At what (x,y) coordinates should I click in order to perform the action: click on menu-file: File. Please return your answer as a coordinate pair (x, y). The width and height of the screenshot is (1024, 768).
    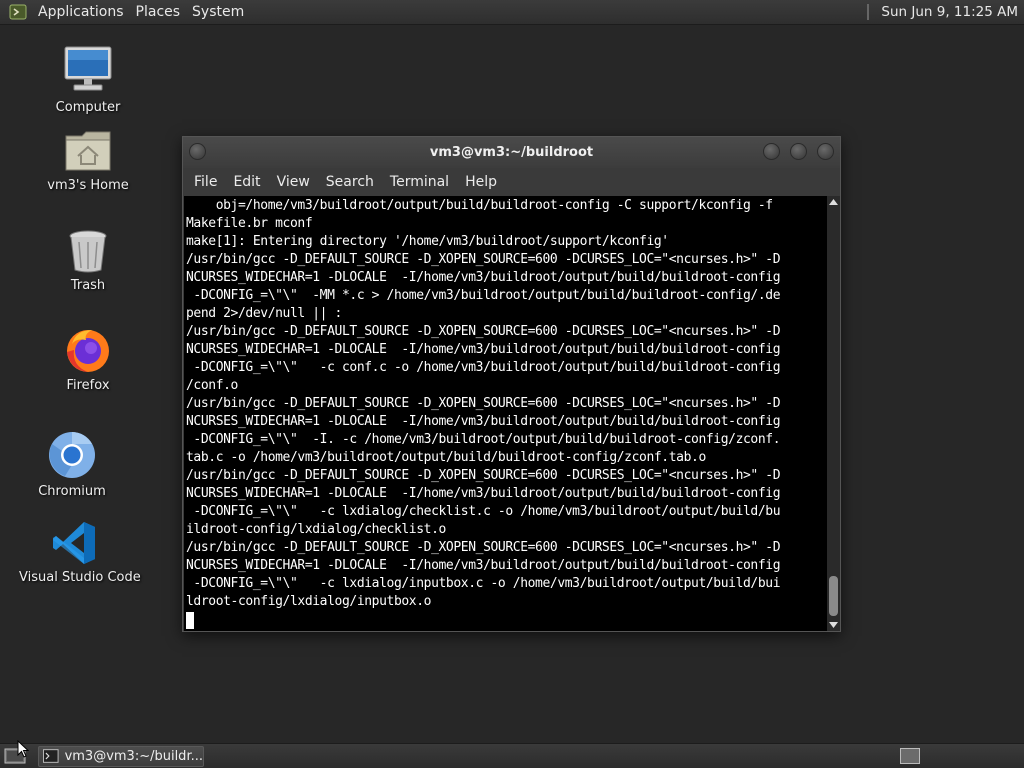
    Looking at the image, I should click on (205, 182).